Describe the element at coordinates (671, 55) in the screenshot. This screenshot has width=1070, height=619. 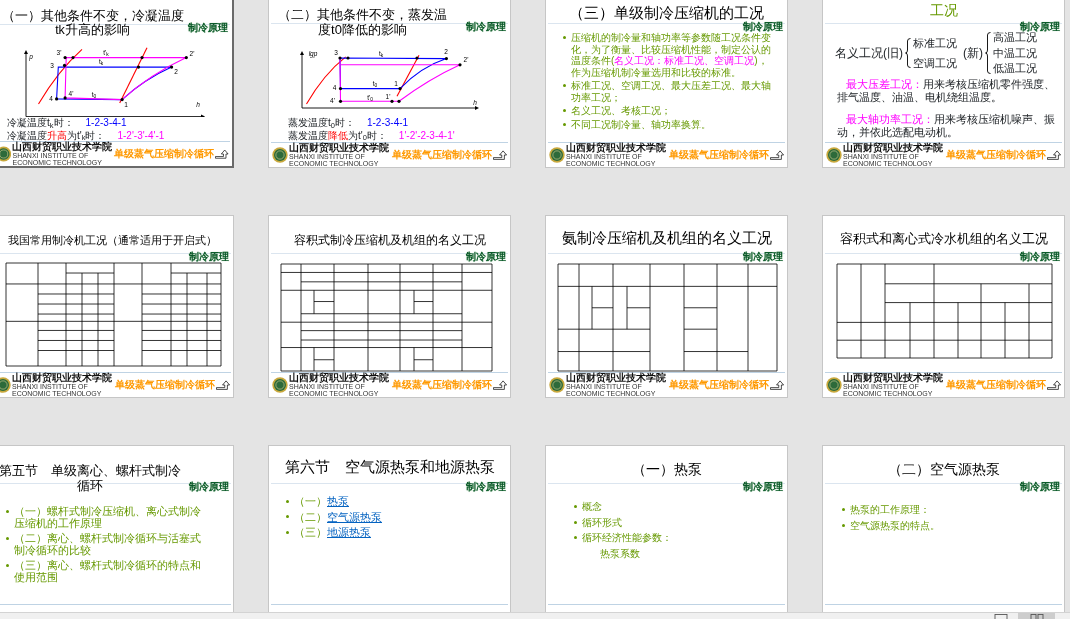
I see `bullet-text: 压缩机的制冷量和轴功率等参数随工况条件变化，为了衡量、比较压缩机性能，制定公认的温度条件(名义工况：标准工况、空调工况)，作为压缩机制冷量选用和比较的标准。` at that location.